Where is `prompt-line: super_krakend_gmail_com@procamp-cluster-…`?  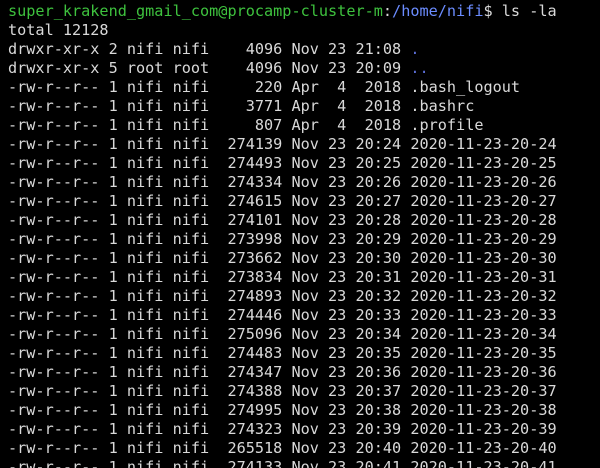
prompt-line: super_krakend_gmail_com@procamp-cluster-… is located at coordinates (304, 11).